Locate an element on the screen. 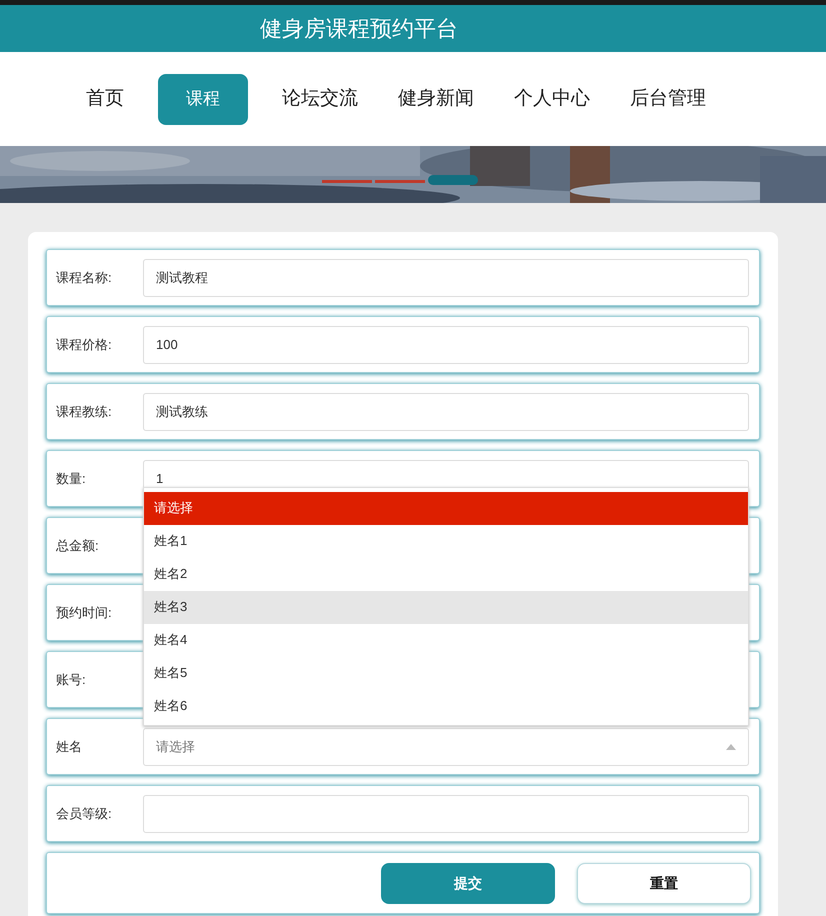 The height and width of the screenshot is (916, 826). dropdown-option: 姓名2 is located at coordinates (446, 574).